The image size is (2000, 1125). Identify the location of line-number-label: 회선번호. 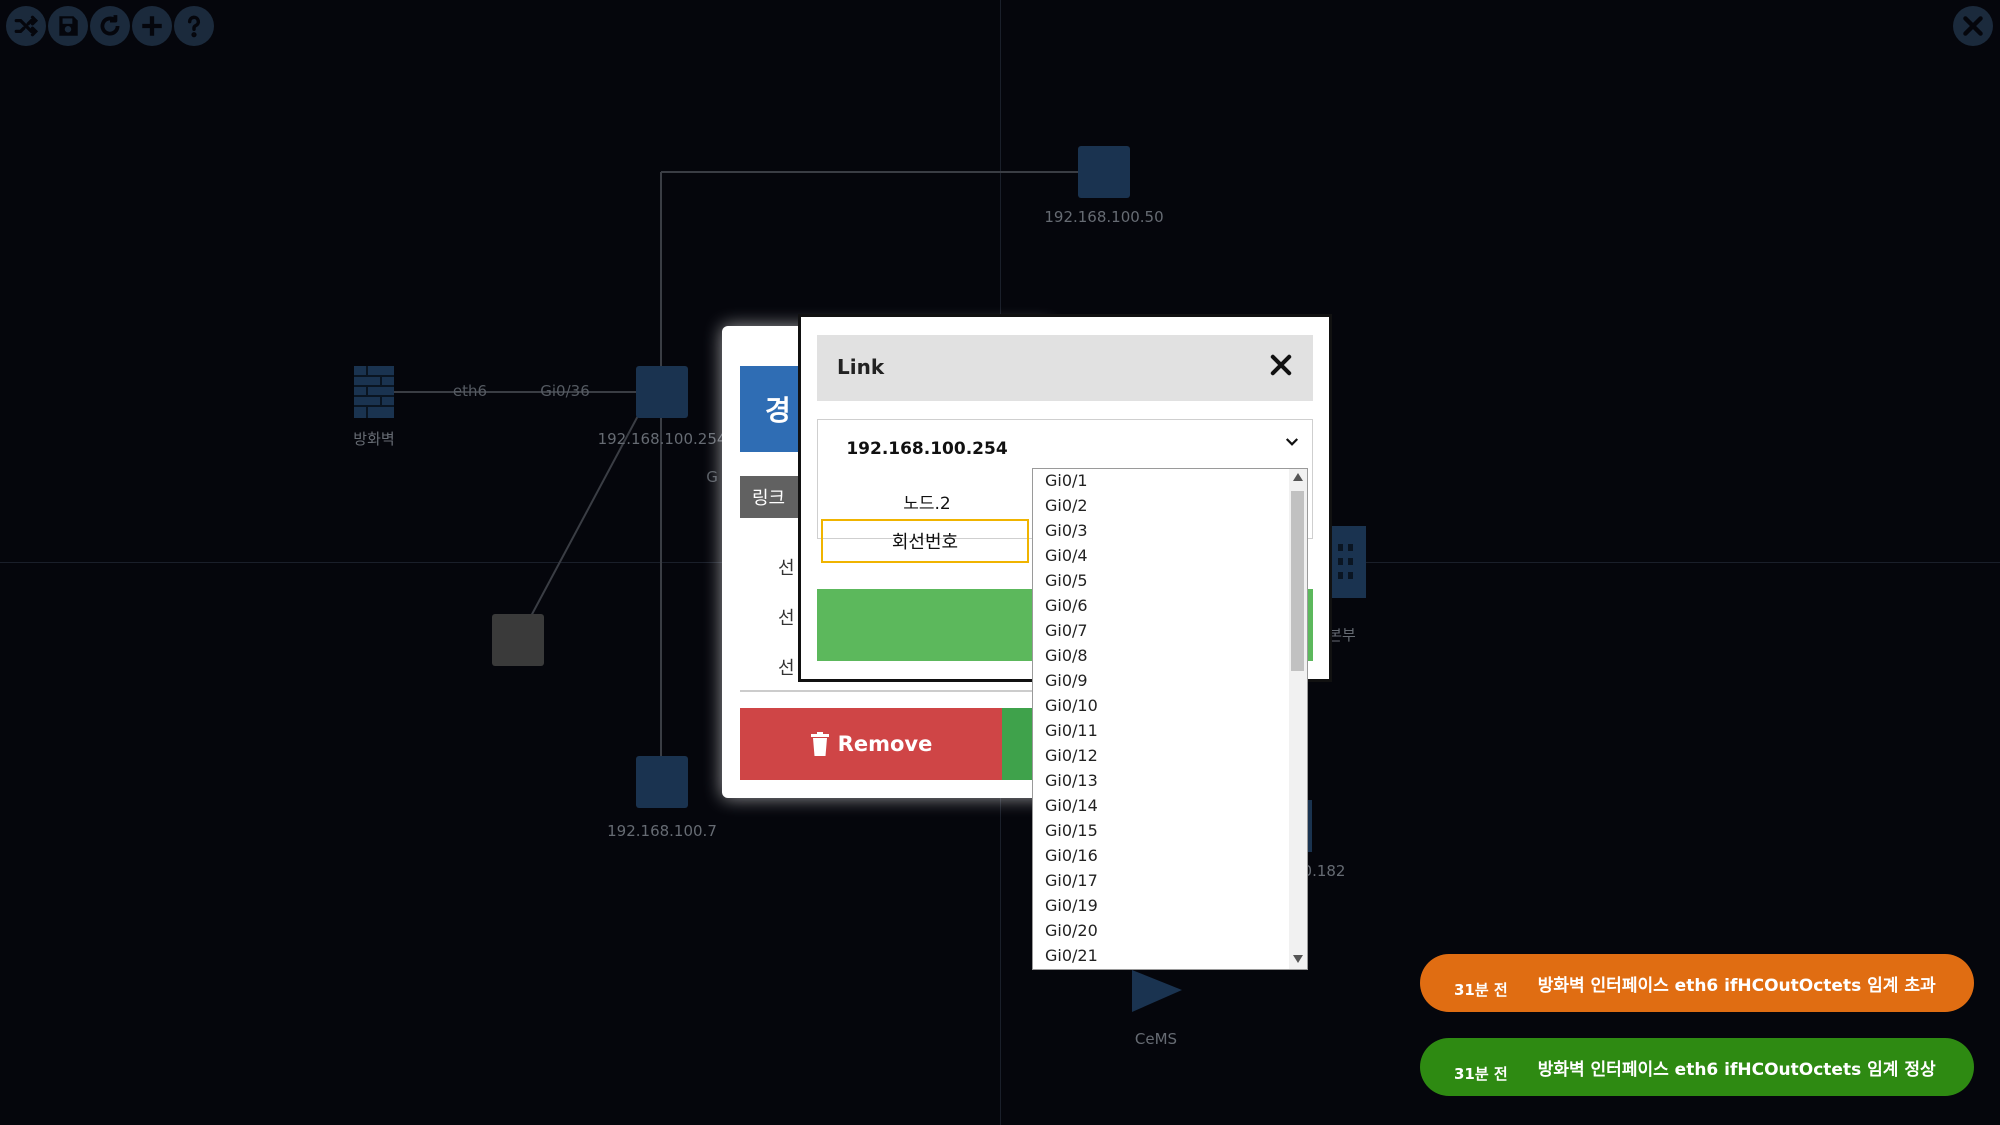
(925, 542).